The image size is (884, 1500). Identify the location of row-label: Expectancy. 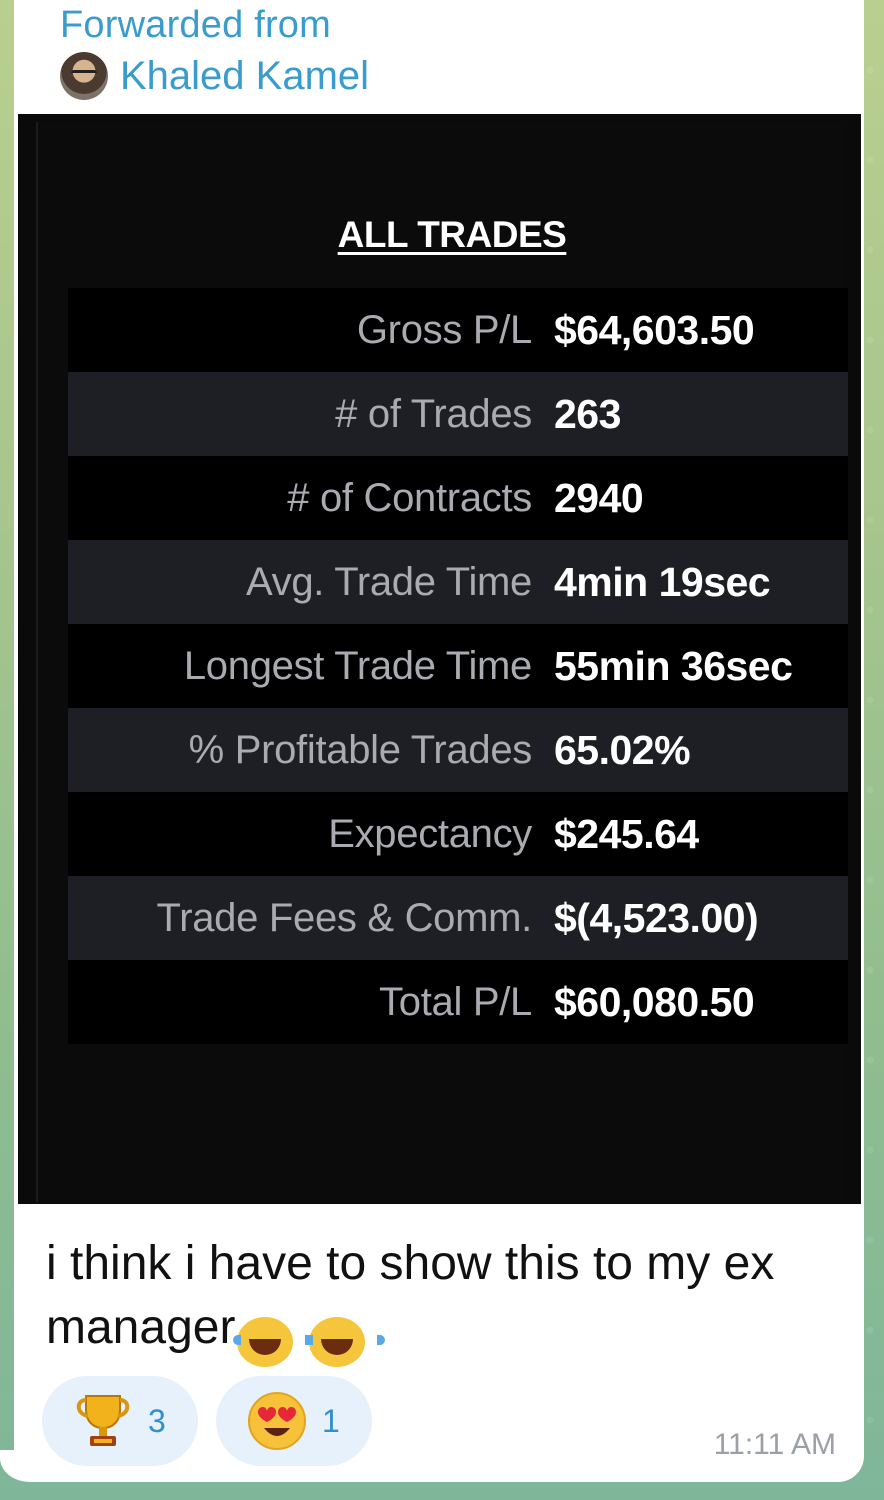
(430, 833).